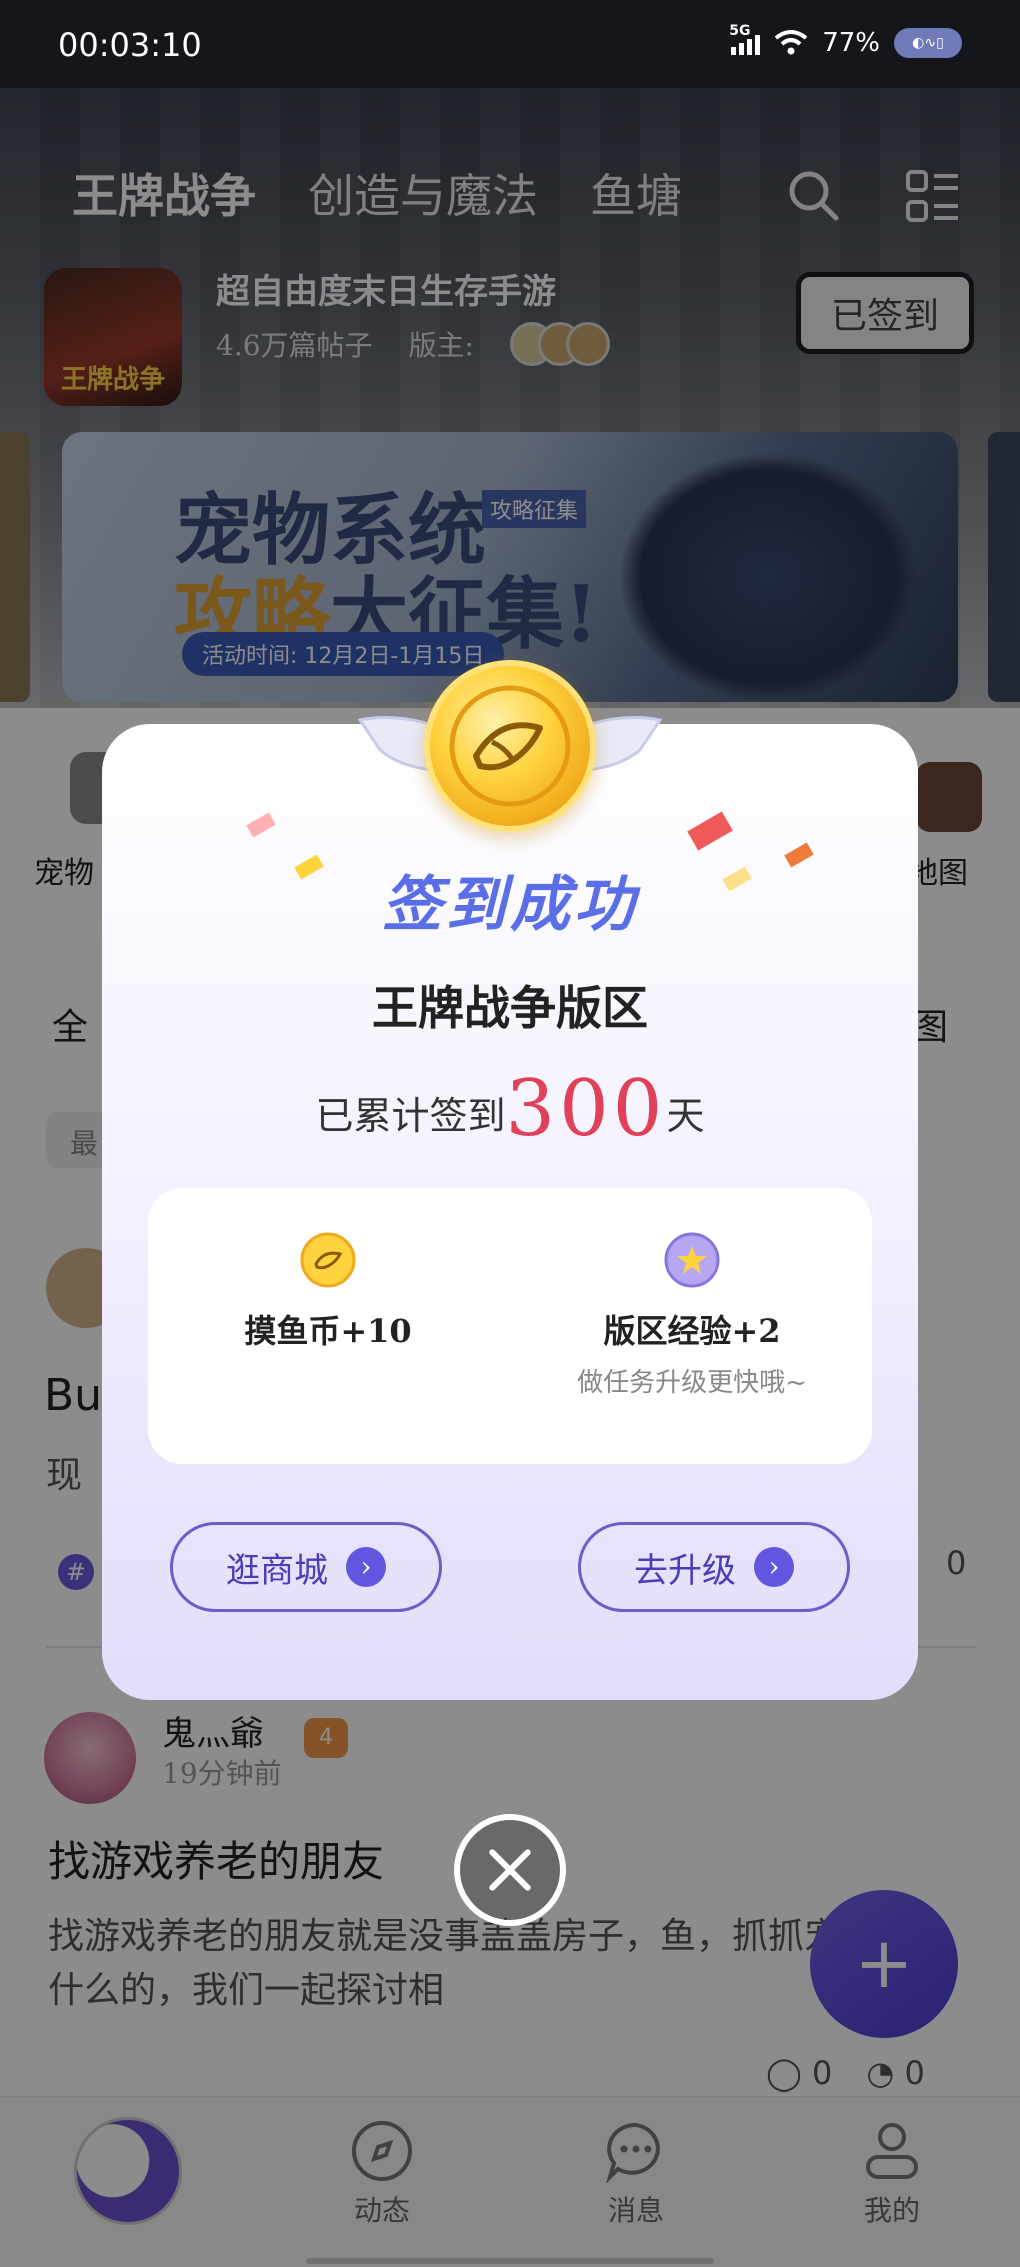  What do you see at coordinates (510, 44) in the screenshot?
I see `status-bar: 00:03:10 5G 77% ◐∿▯` at bounding box center [510, 44].